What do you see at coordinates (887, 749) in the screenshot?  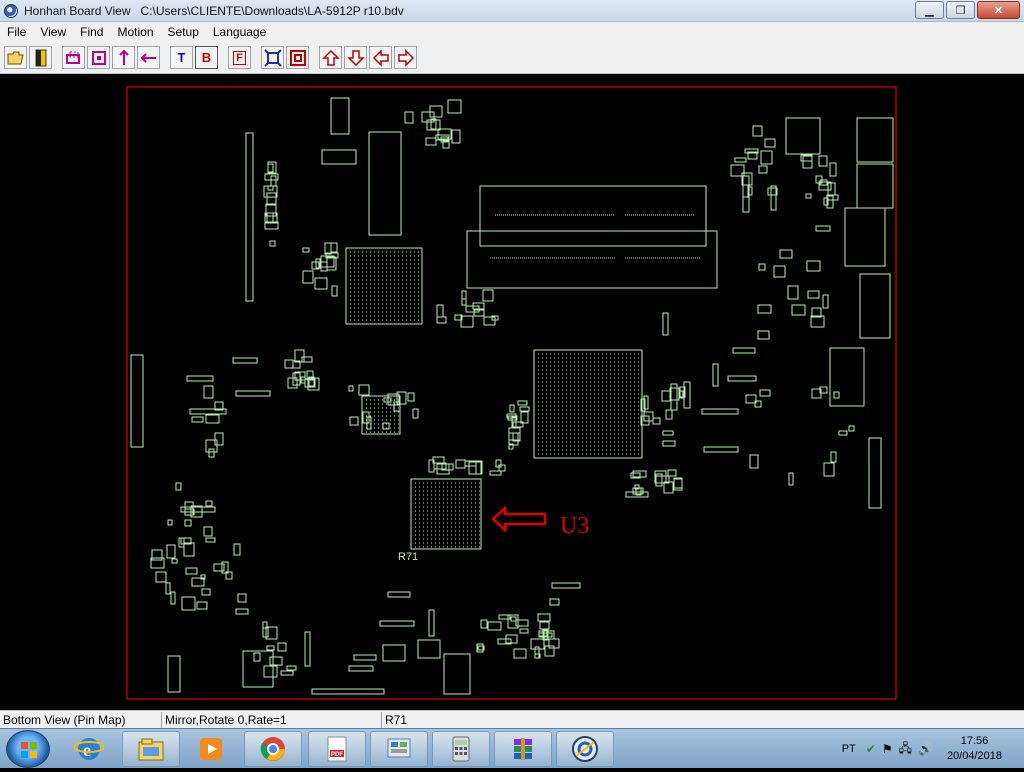 I see `flag-icon: ⚑` at bounding box center [887, 749].